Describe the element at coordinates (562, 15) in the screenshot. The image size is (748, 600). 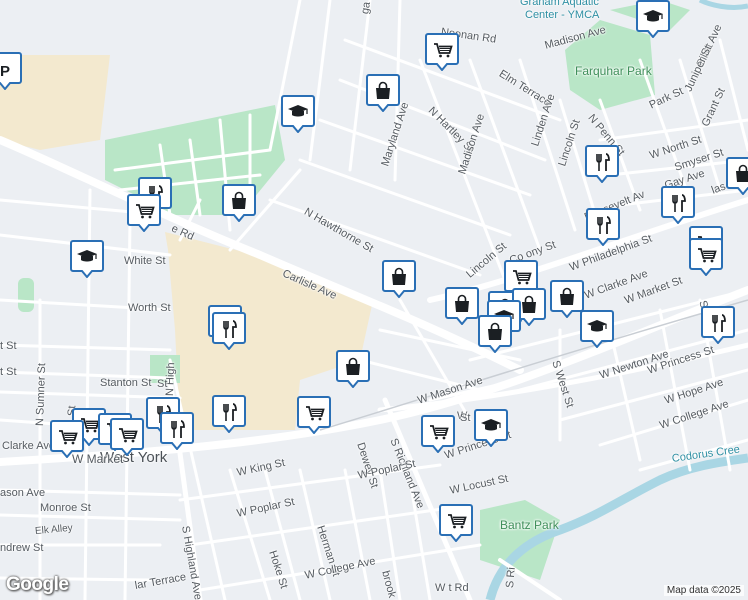
I see `place-label-graham-2: Center - YMCA` at that location.